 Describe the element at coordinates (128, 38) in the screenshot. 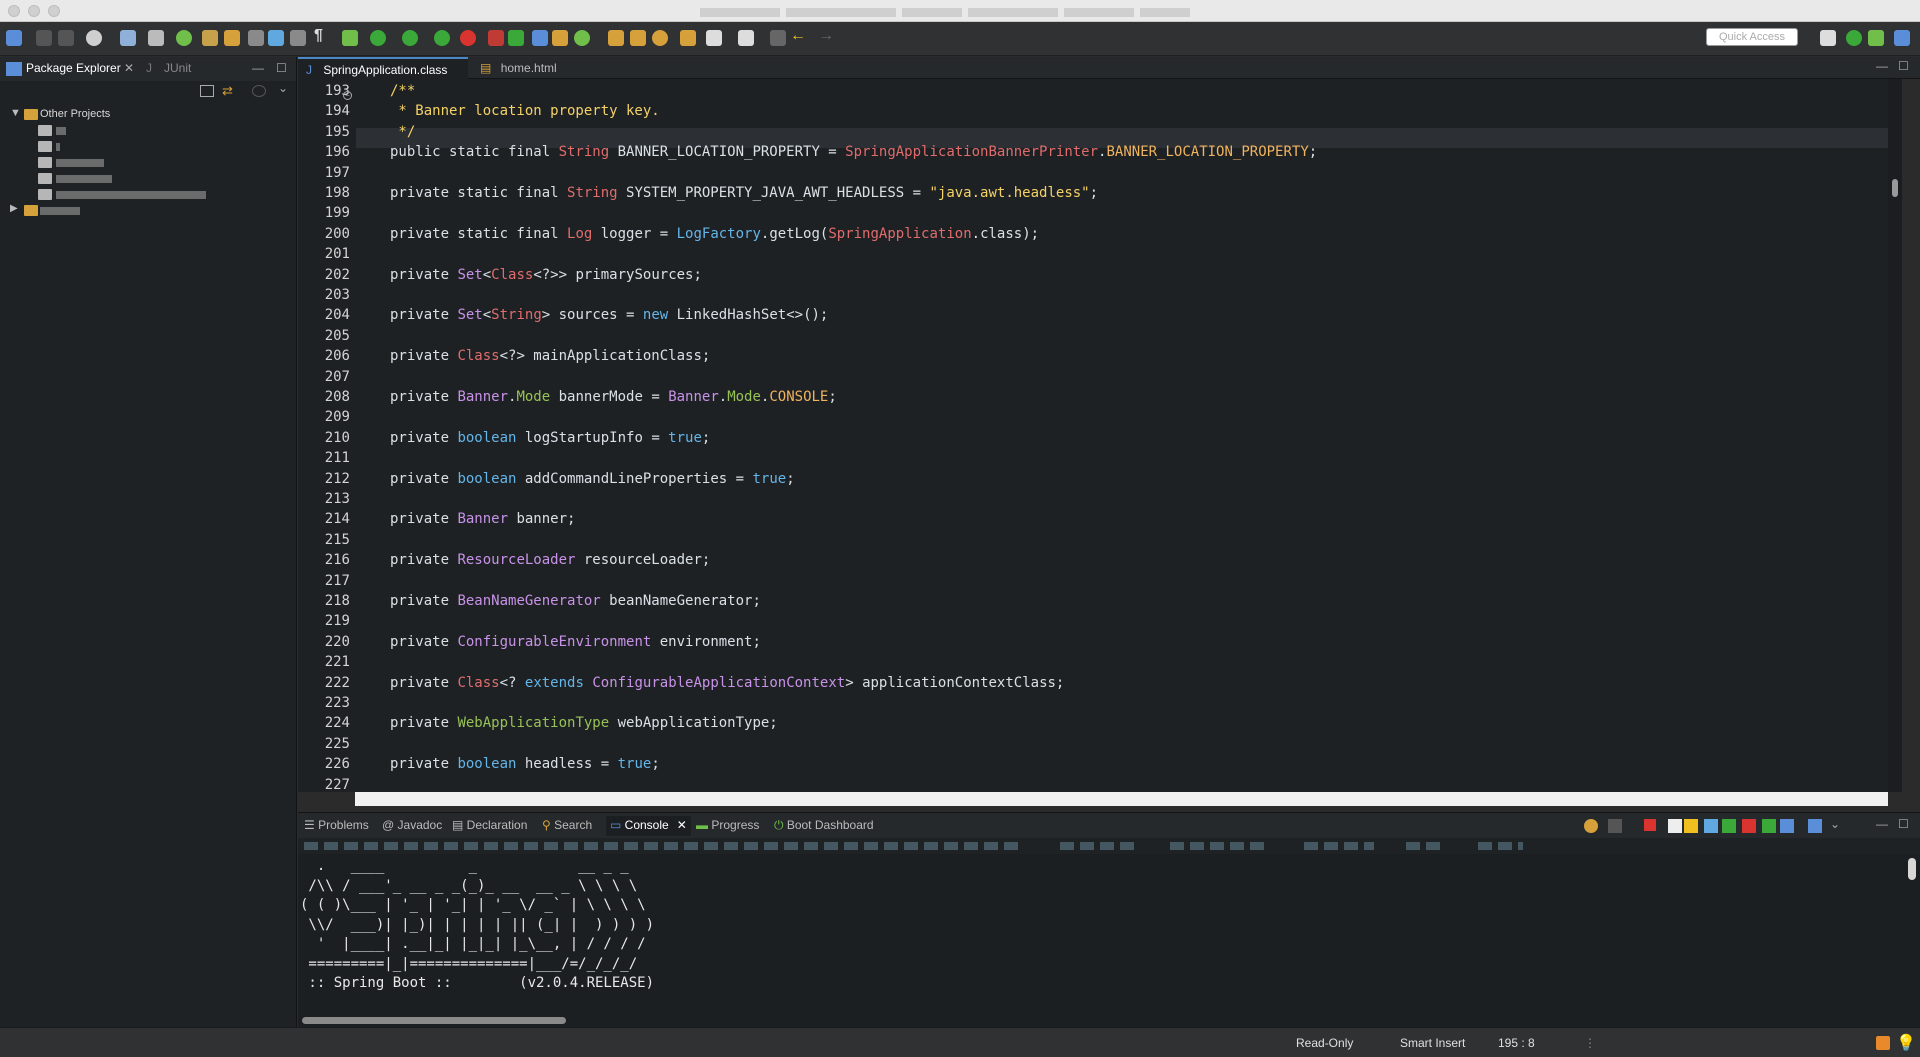

I see `skip-breakpoints-icon` at that location.